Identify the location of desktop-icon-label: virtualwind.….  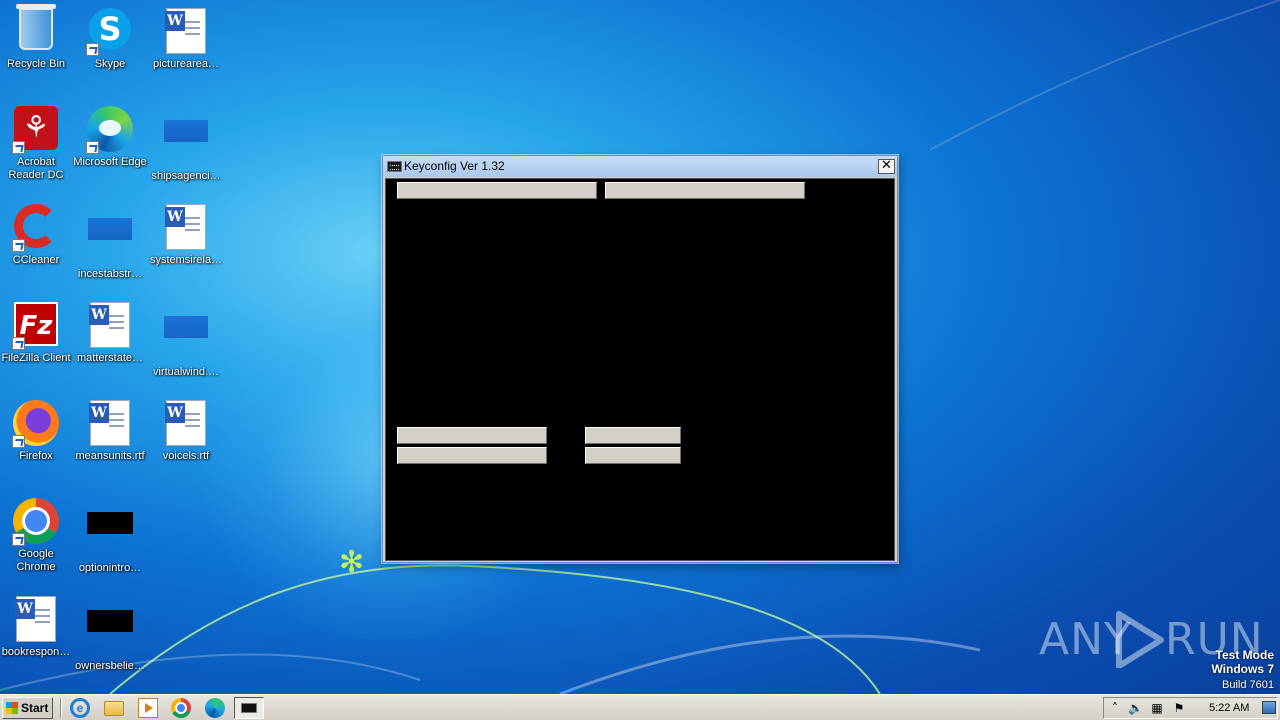
(186, 372).